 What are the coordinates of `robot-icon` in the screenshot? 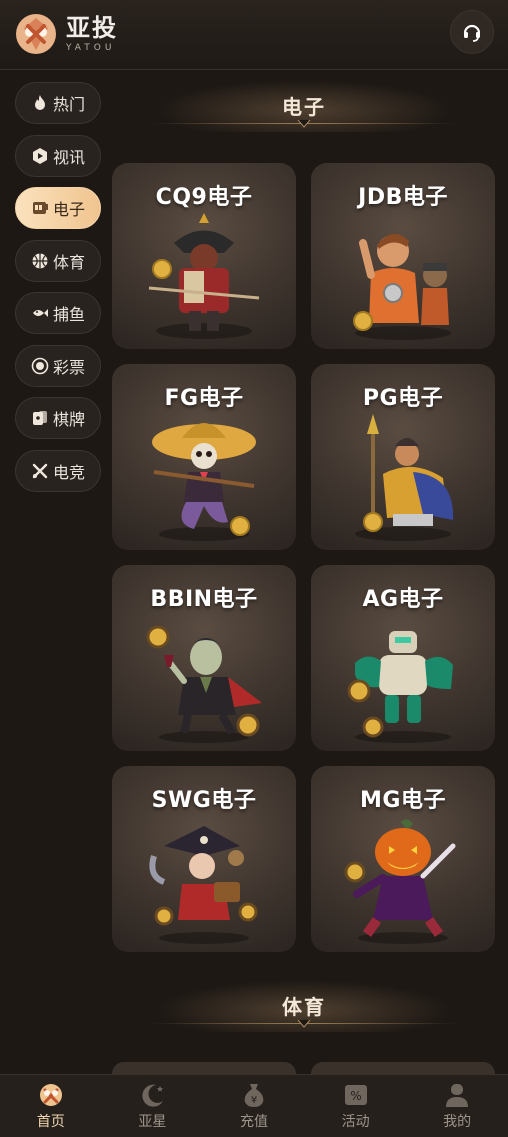 It's located at (400, 687).